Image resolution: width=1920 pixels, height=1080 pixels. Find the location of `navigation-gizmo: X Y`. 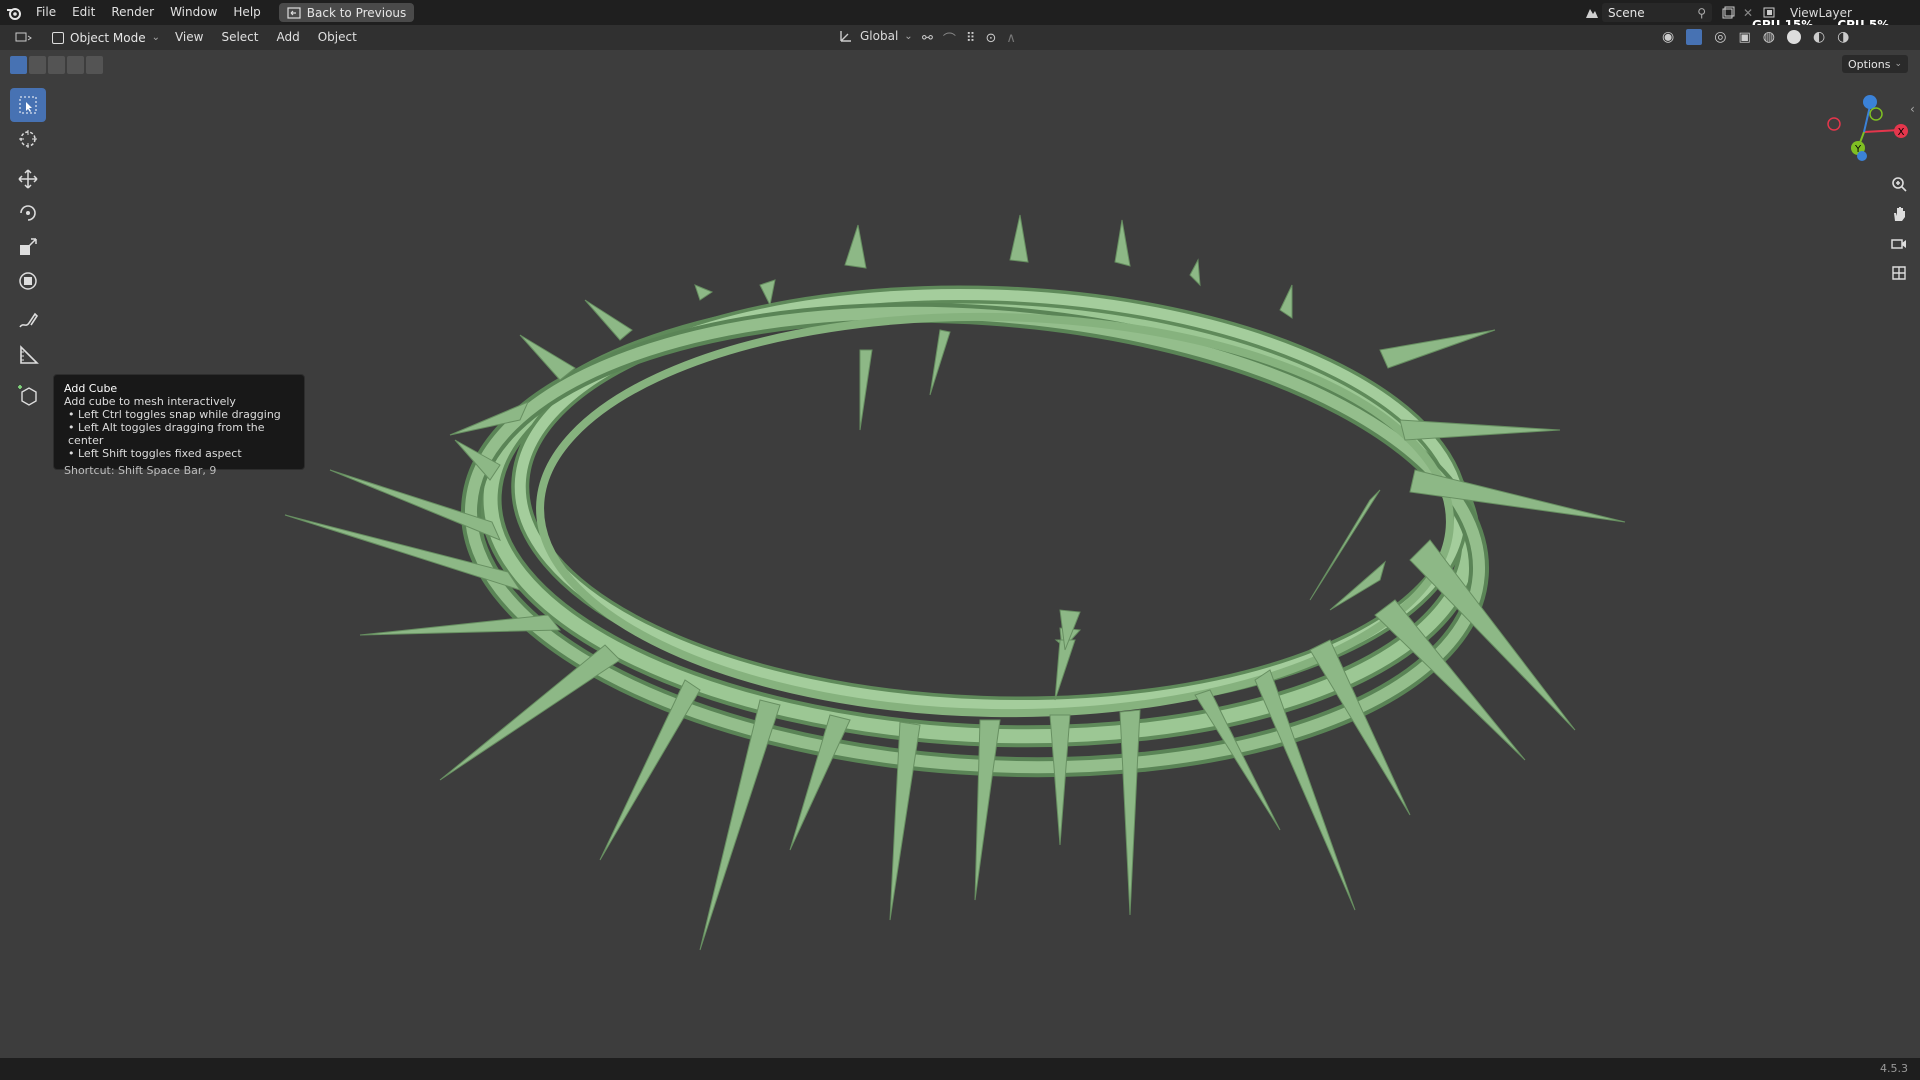

navigation-gizmo: X Y is located at coordinates (1865, 130).